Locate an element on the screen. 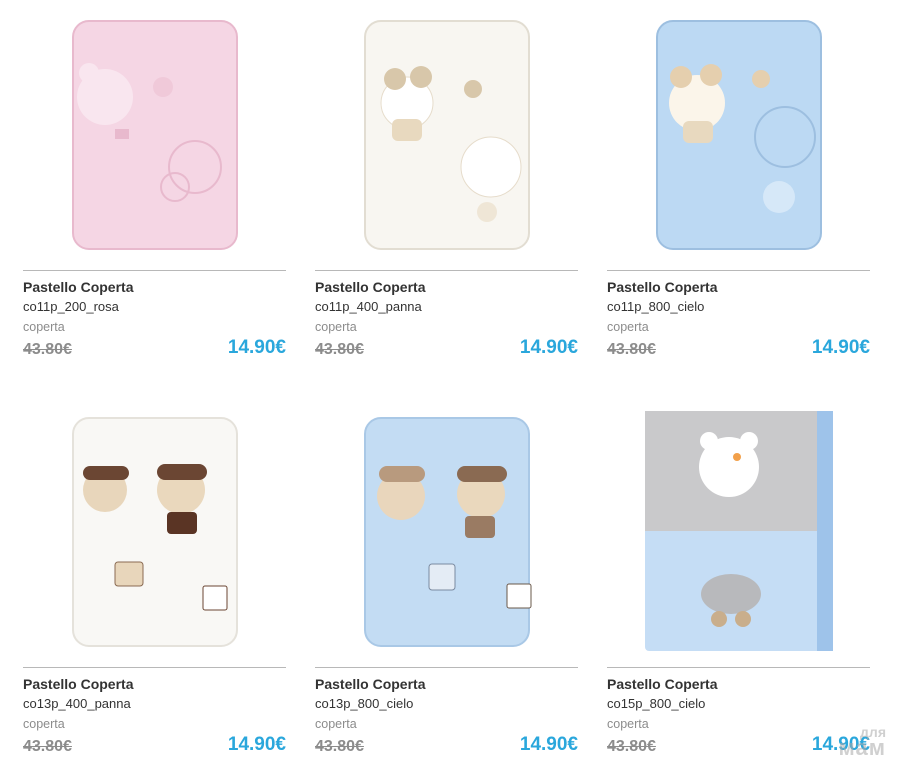 The image size is (902, 770). blue-friends-blanket-icon is located at coordinates (447, 532).